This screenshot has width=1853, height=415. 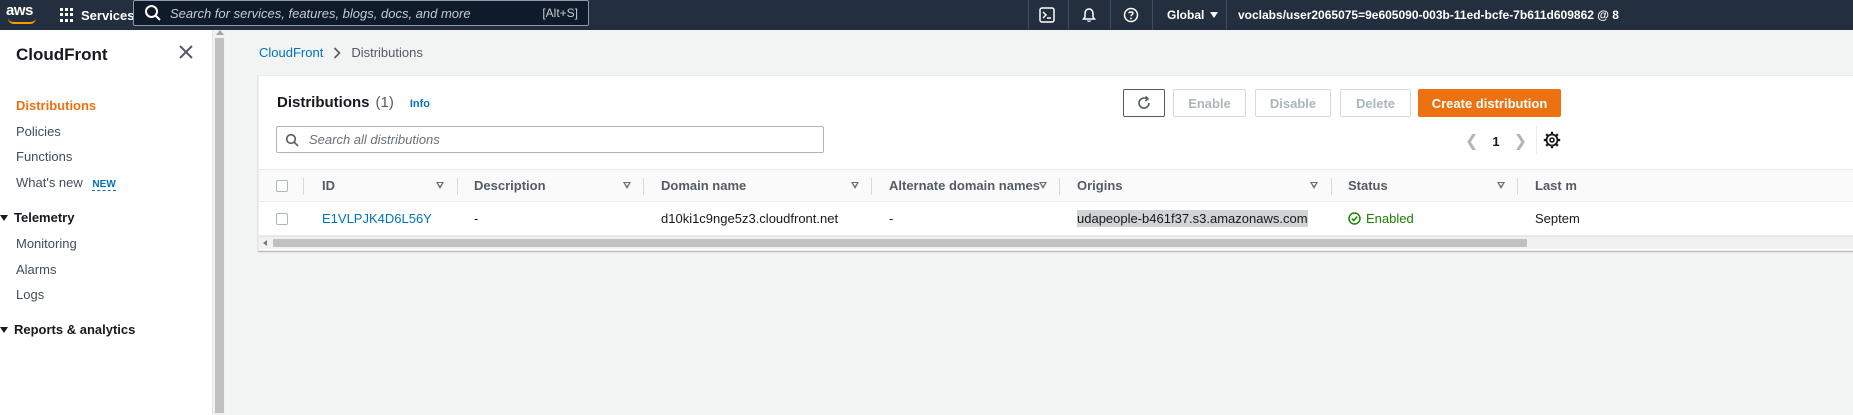 What do you see at coordinates (323, 102) in the screenshot?
I see `page-title: Distributions` at bounding box center [323, 102].